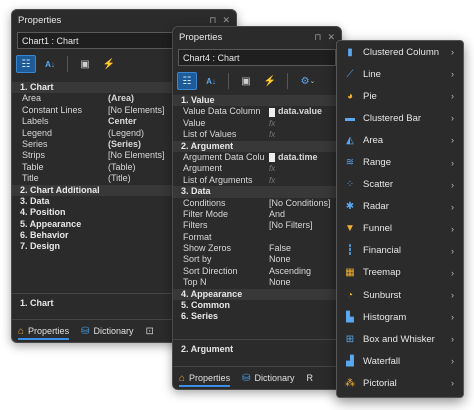 The image size is (474, 410). I want to click on property-category: 2. Argument, so click(257, 146).